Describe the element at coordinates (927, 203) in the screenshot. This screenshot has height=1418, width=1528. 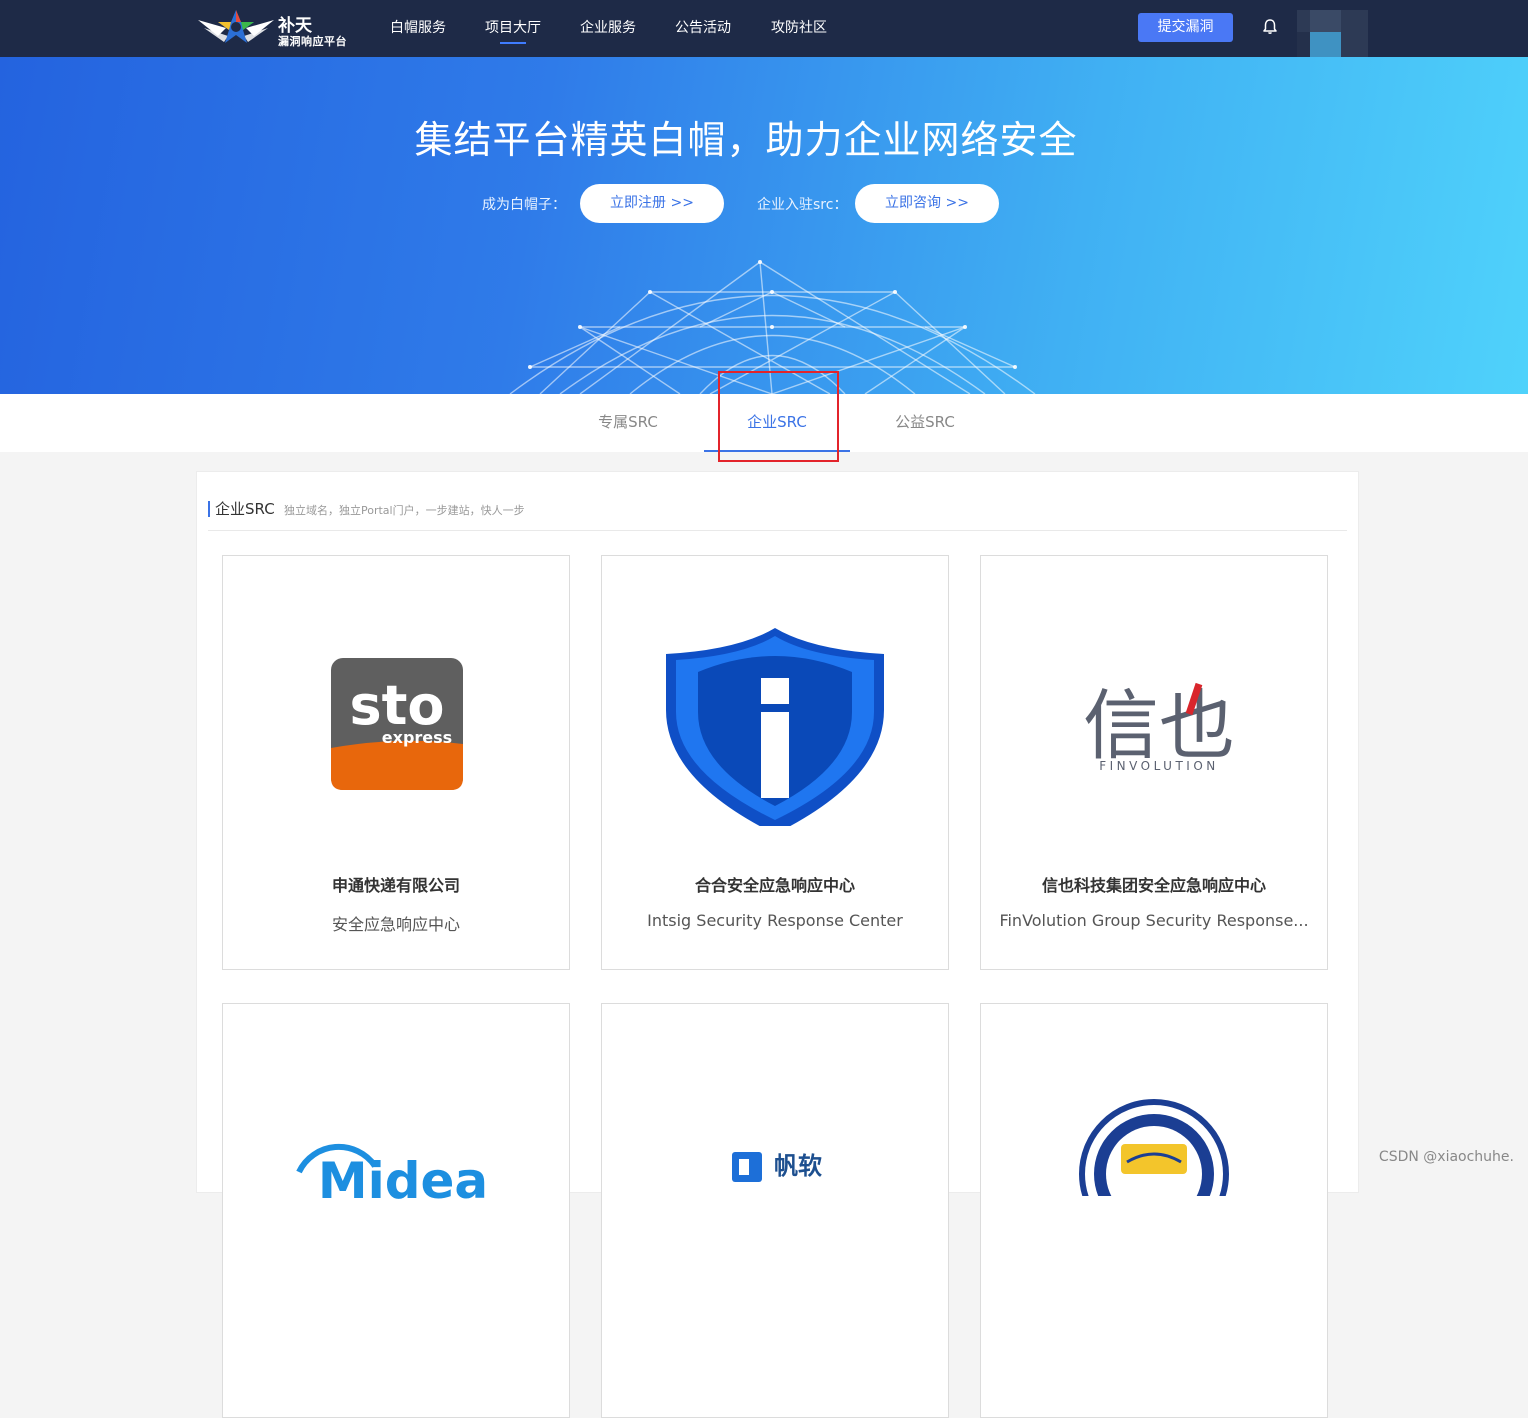
I see `consult-button: 立即咨询 >>` at that location.